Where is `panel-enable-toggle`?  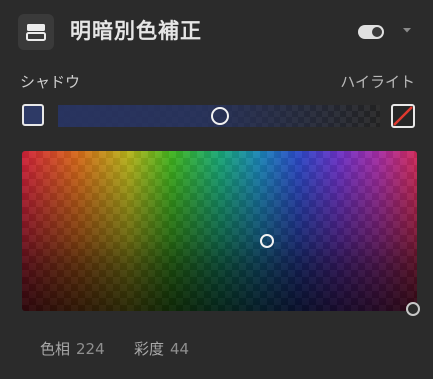 panel-enable-toggle is located at coordinates (371, 32).